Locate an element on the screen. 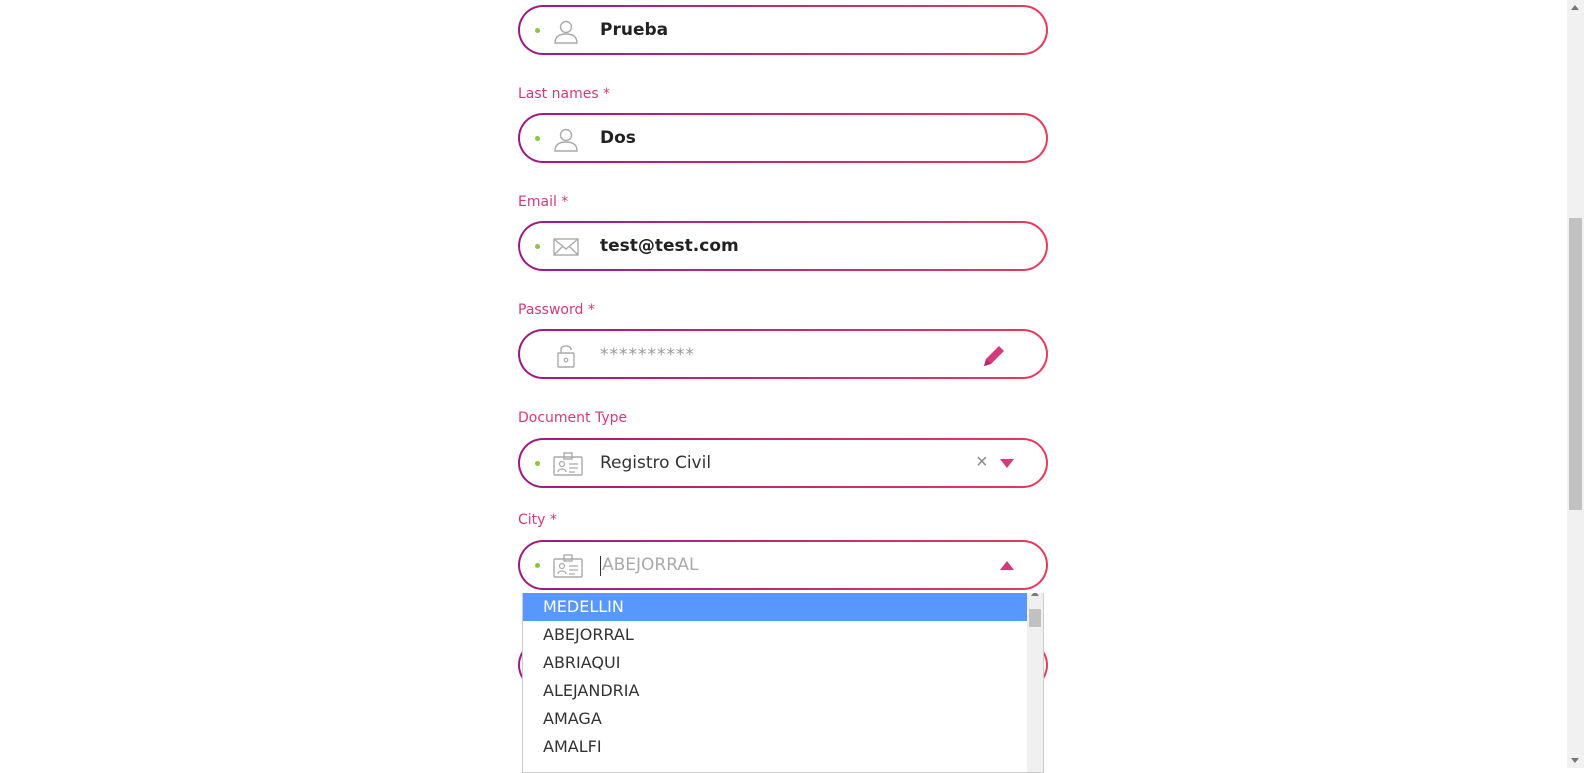 This screenshot has width=1584, height=773. scroll-down-arrow-icon is located at coordinates (1575, 760).